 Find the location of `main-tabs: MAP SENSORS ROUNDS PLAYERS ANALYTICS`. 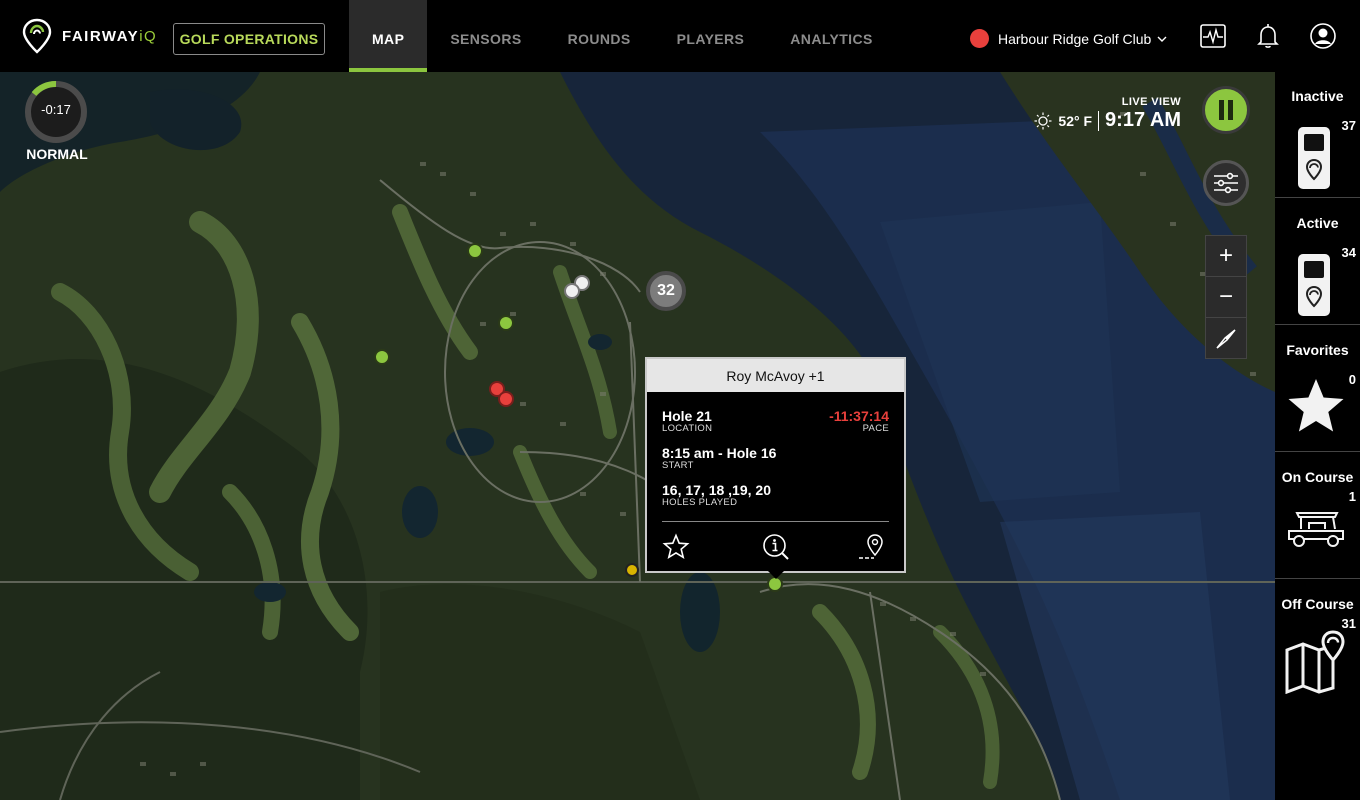

main-tabs: MAP SENSORS ROUNDS PLAYERS ANALYTICS is located at coordinates (622, 36).